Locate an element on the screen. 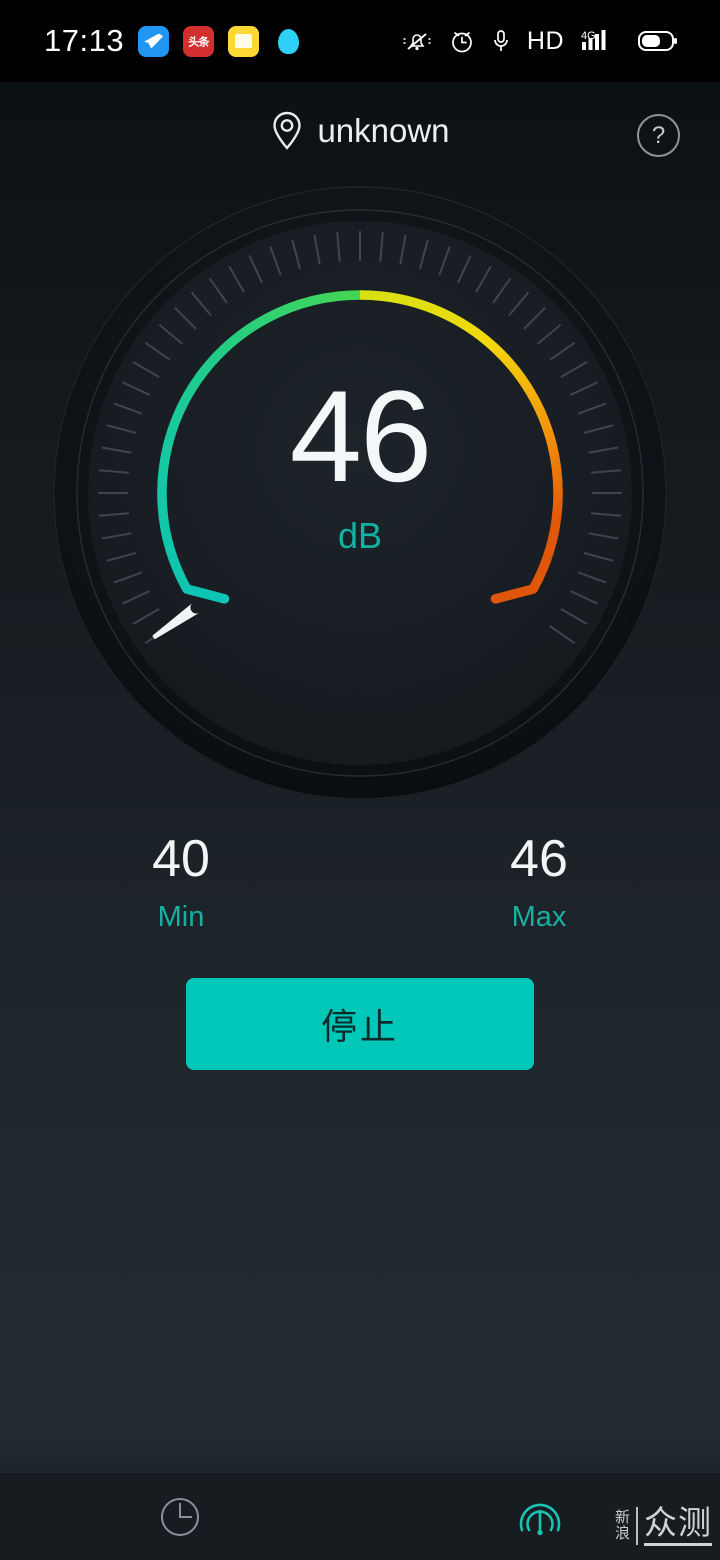 The height and width of the screenshot is (1560, 720). history-tab is located at coordinates (180, 1517).